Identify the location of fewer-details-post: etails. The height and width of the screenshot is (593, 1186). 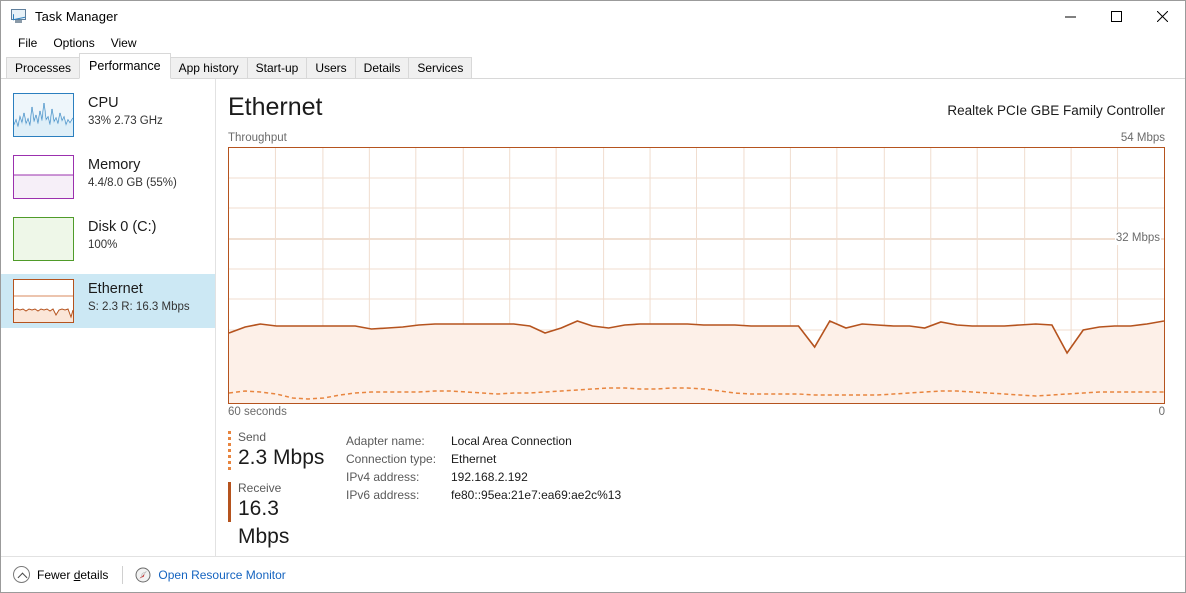
(94, 574).